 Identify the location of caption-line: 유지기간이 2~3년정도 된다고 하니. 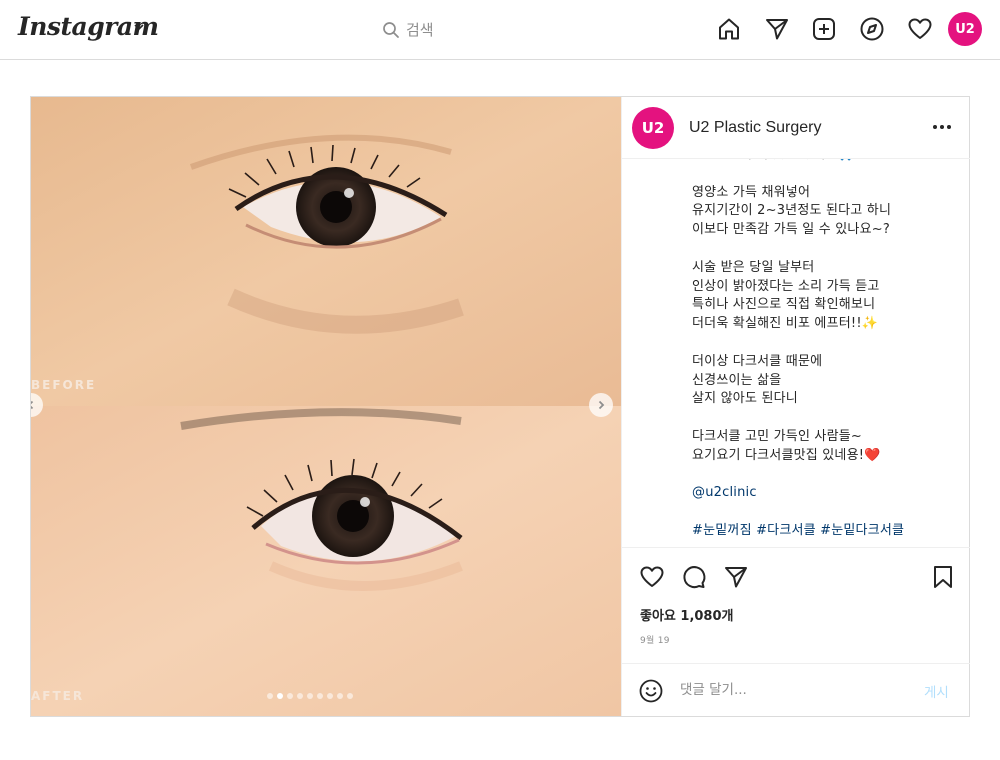
(792, 211).